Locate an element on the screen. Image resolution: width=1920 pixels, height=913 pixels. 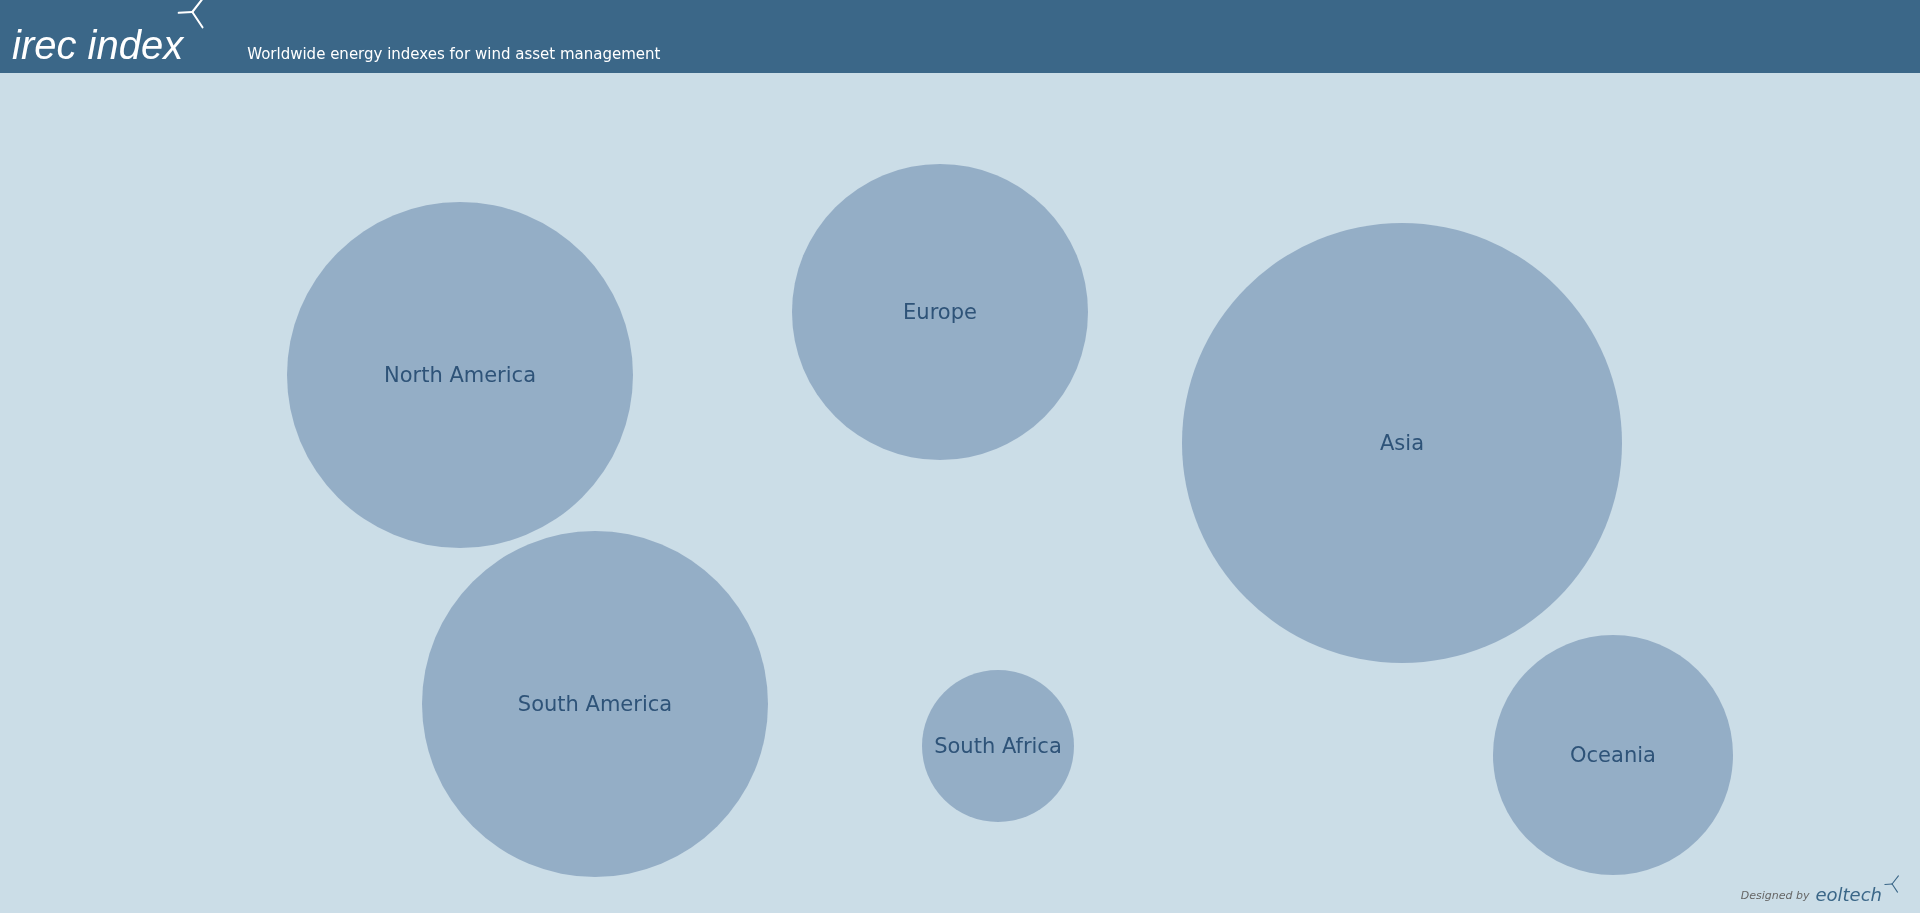
region-circle: South Africa is located at coordinates (998, 746).